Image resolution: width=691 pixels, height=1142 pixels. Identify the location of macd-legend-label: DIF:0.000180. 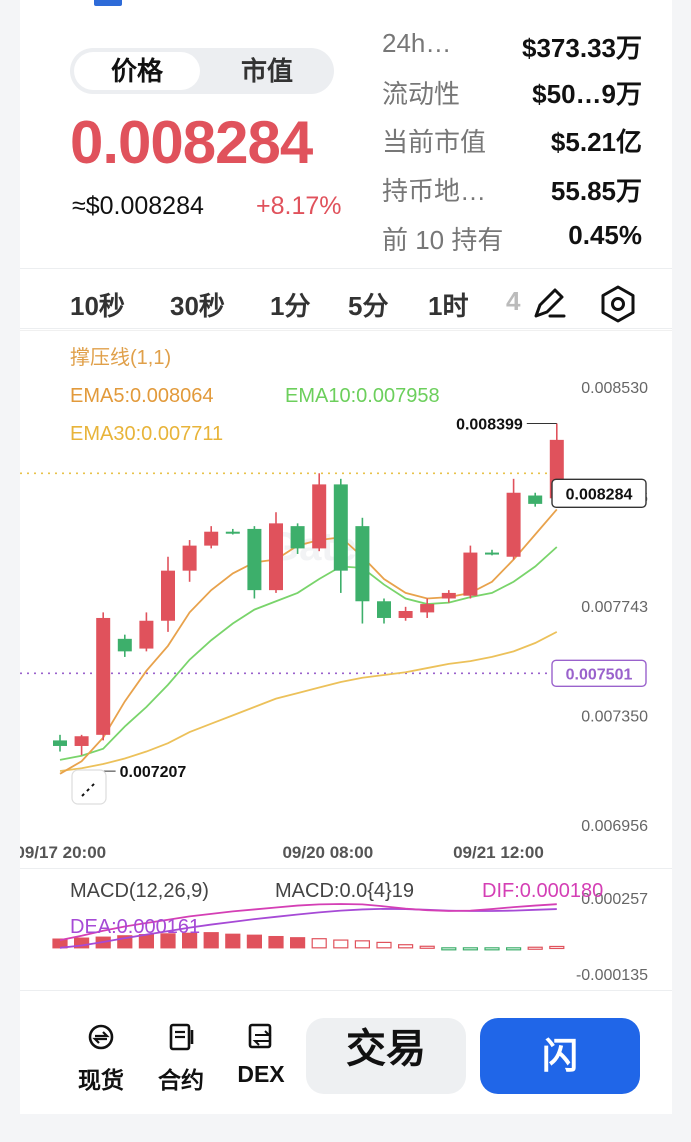
(542, 891).